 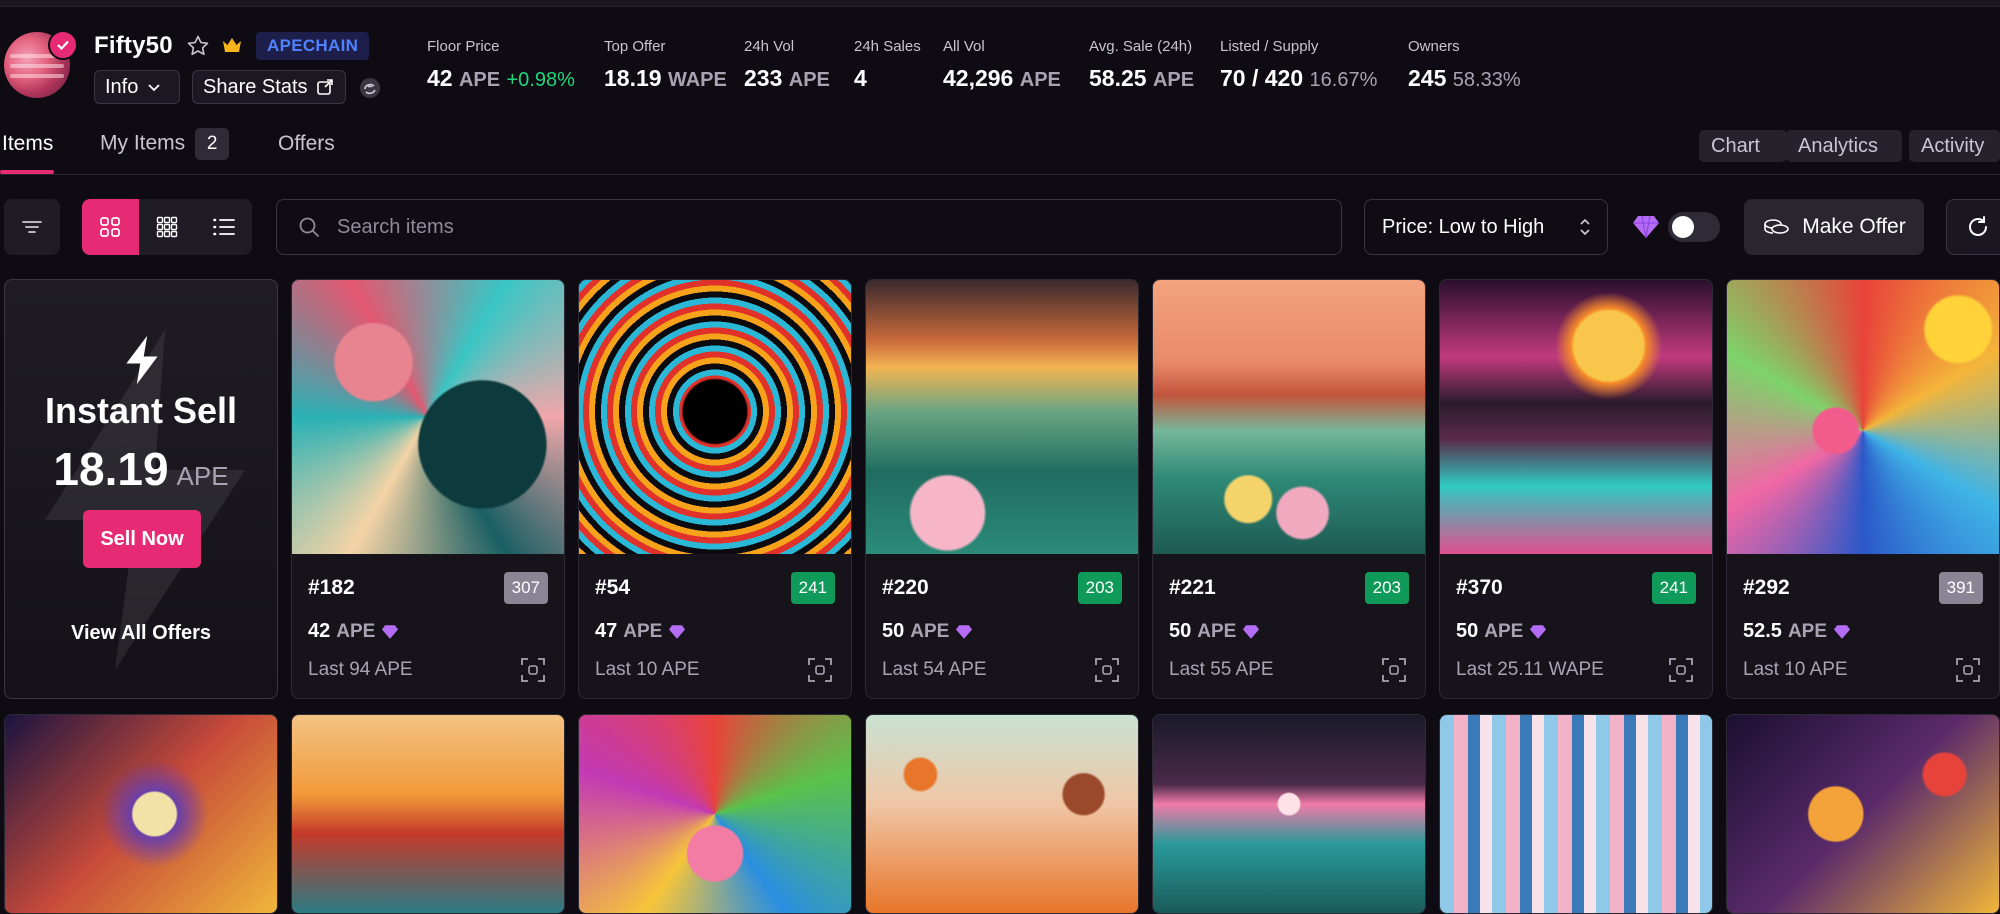 What do you see at coordinates (122, 86) in the screenshot?
I see `info-label: Info` at bounding box center [122, 86].